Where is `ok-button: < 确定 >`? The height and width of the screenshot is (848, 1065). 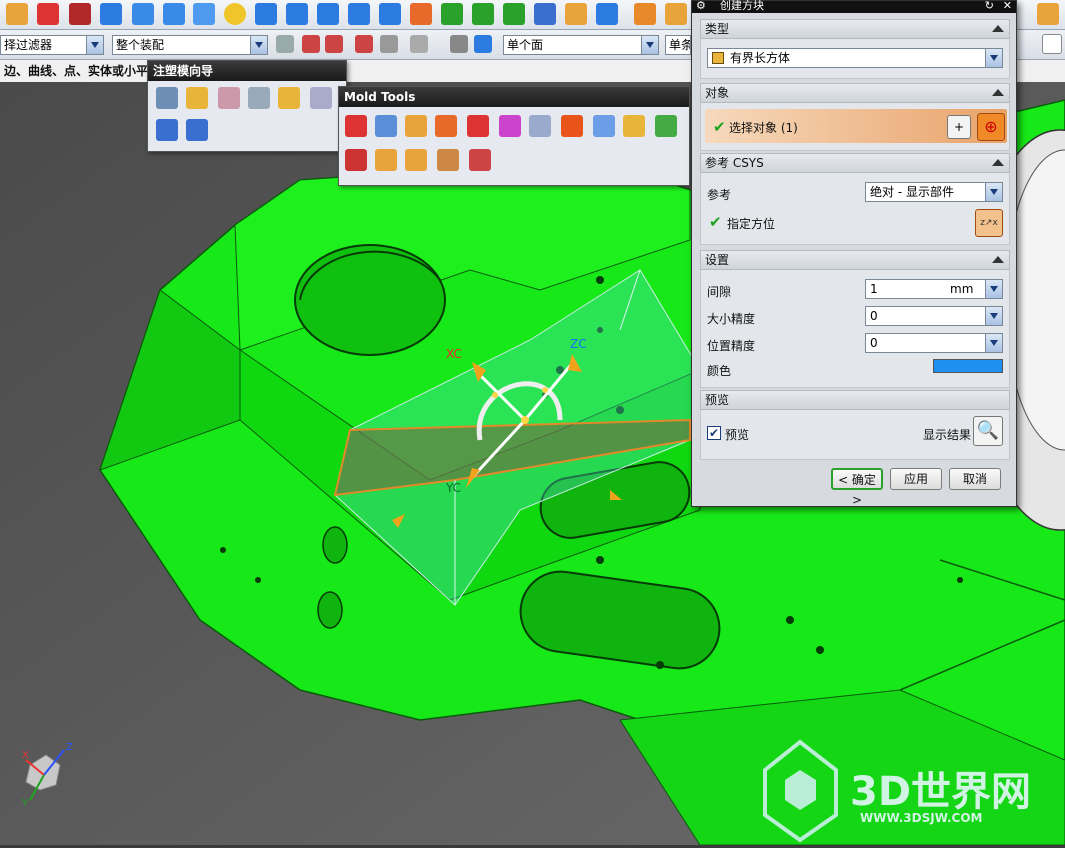 ok-button: < 确定 > is located at coordinates (857, 487).